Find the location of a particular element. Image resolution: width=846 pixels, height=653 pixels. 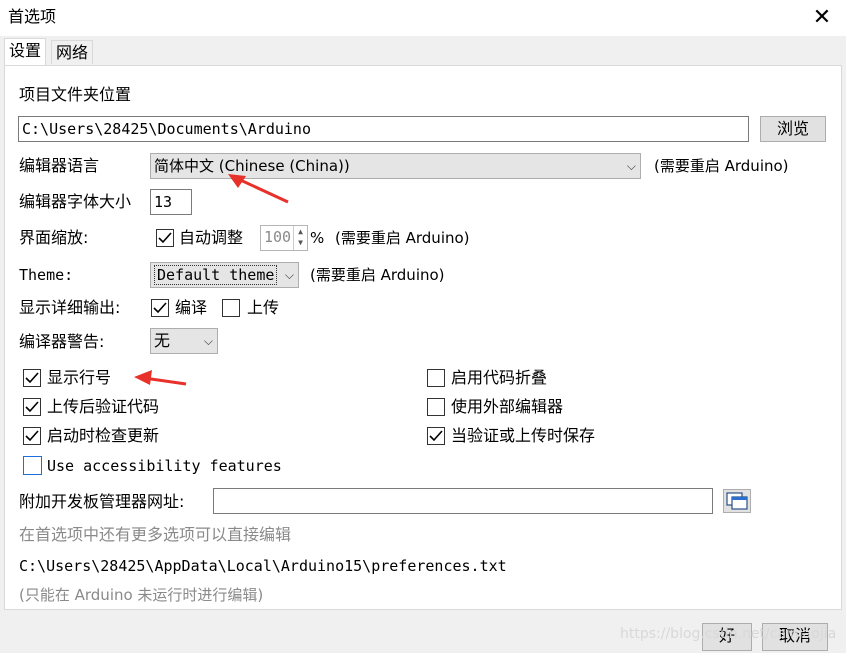

verify-after-upload-checkbox is located at coordinates (32, 407).